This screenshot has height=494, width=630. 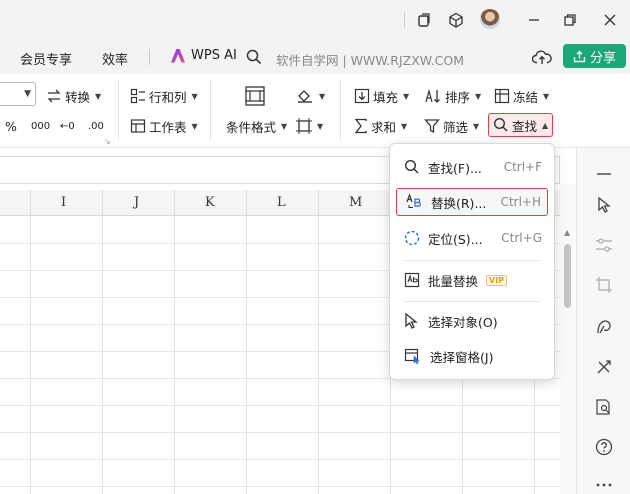 I want to click on goto-icon, so click(x=412, y=238).